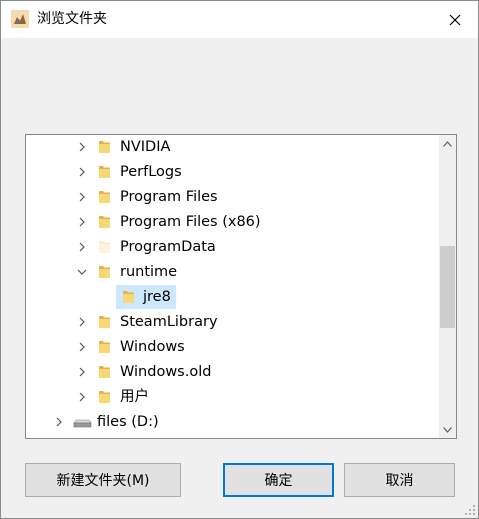 The height and width of the screenshot is (519, 479). Describe the element at coordinates (20, 19) in the screenshot. I see `app-icon` at that location.